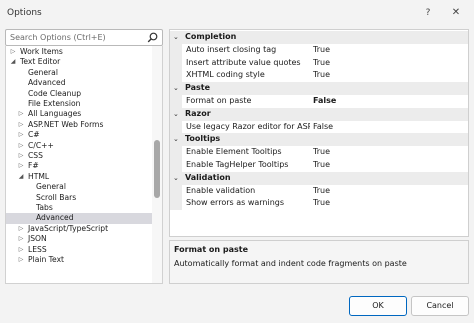  What do you see at coordinates (55, 114) in the screenshot?
I see `tree-item-label: All Languages` at bounding box center [55, 114].